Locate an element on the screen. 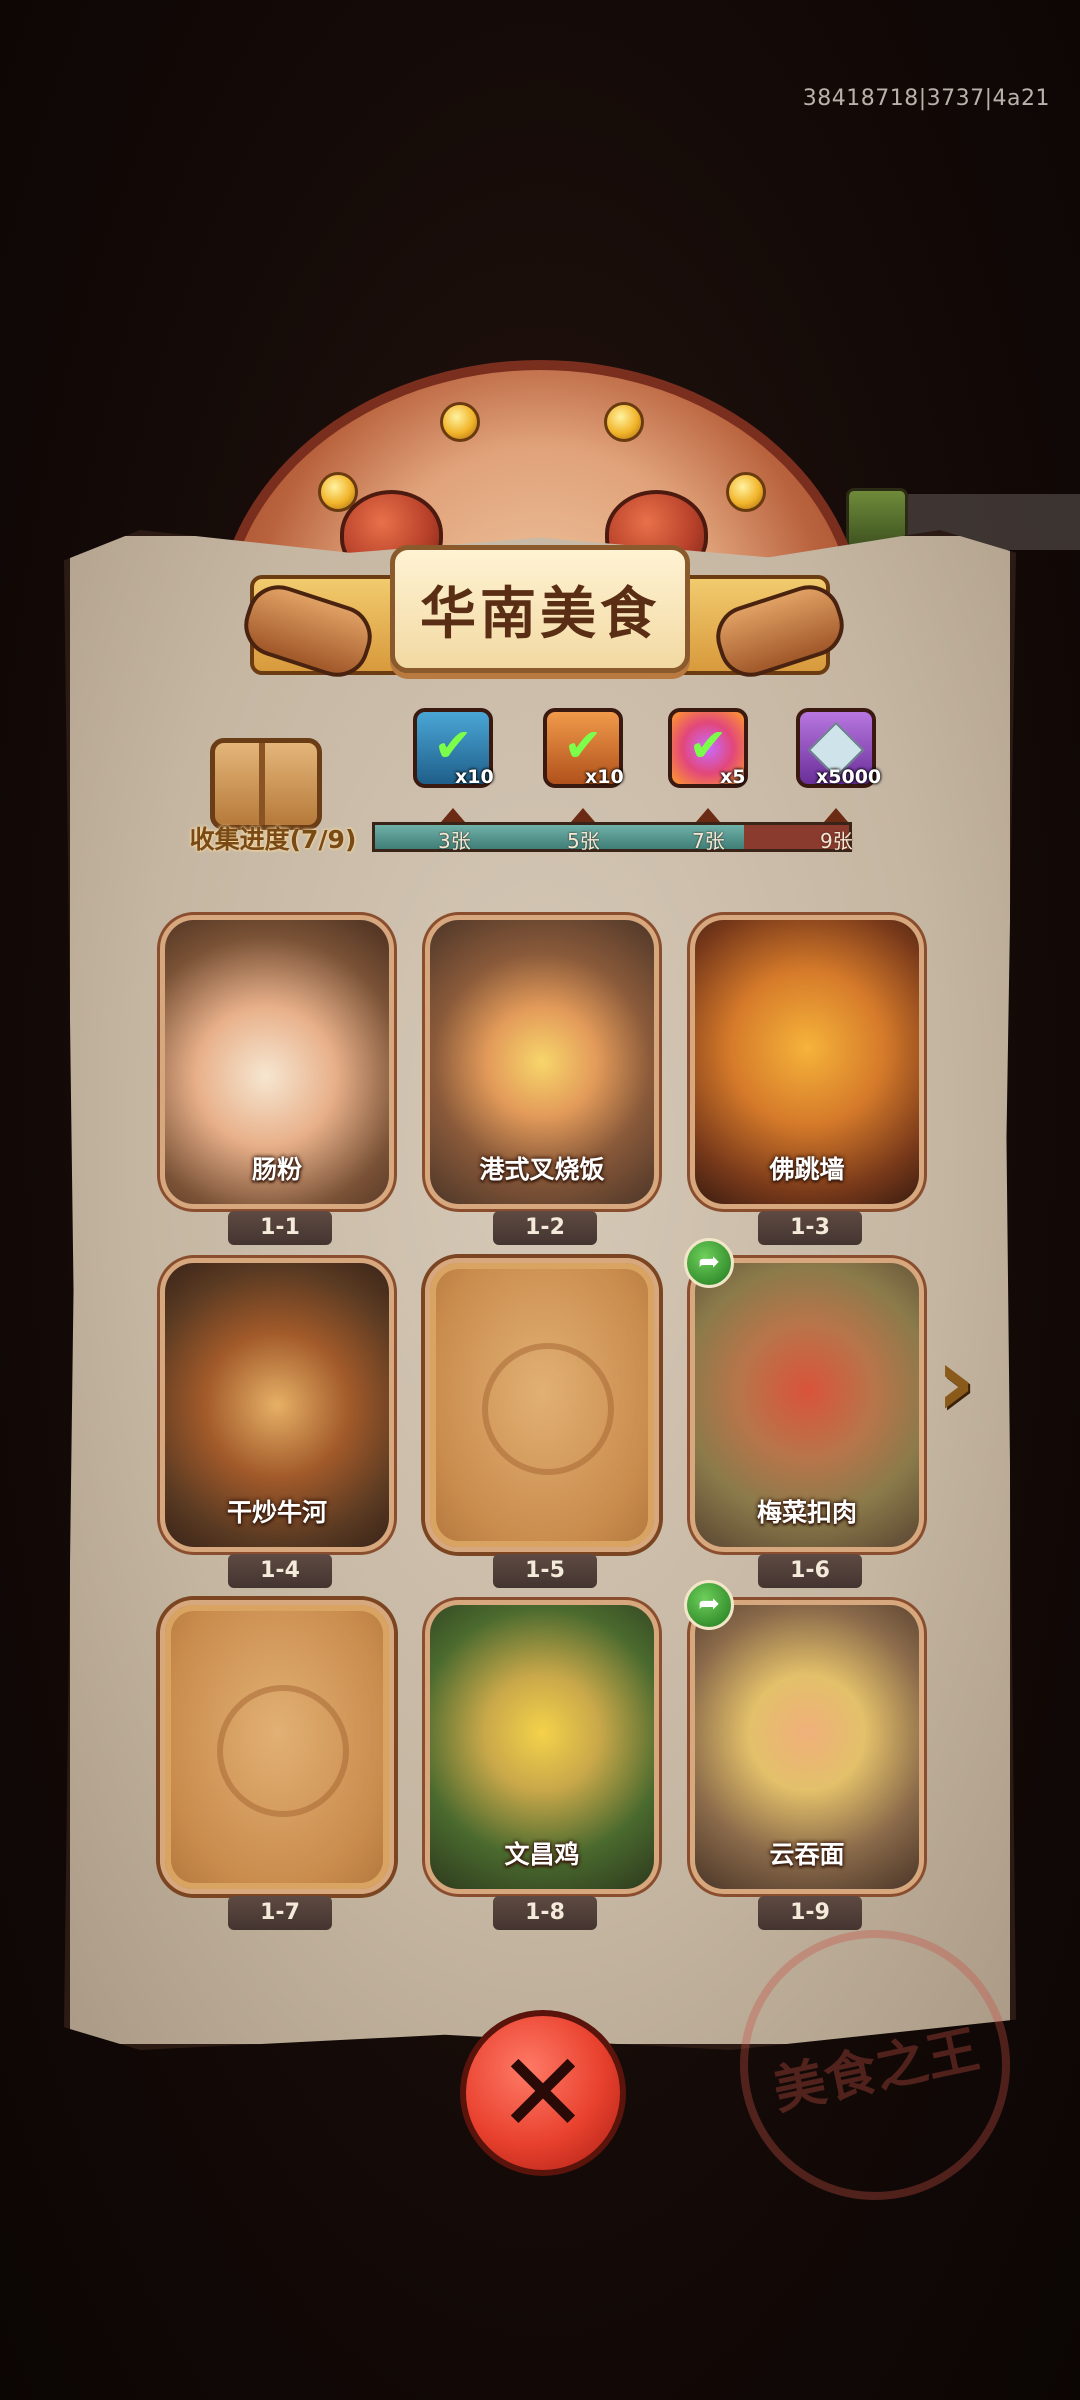 This screenshot has width=1080, height=2400. tier-label: 9张 is located at coordinates (836, 841).